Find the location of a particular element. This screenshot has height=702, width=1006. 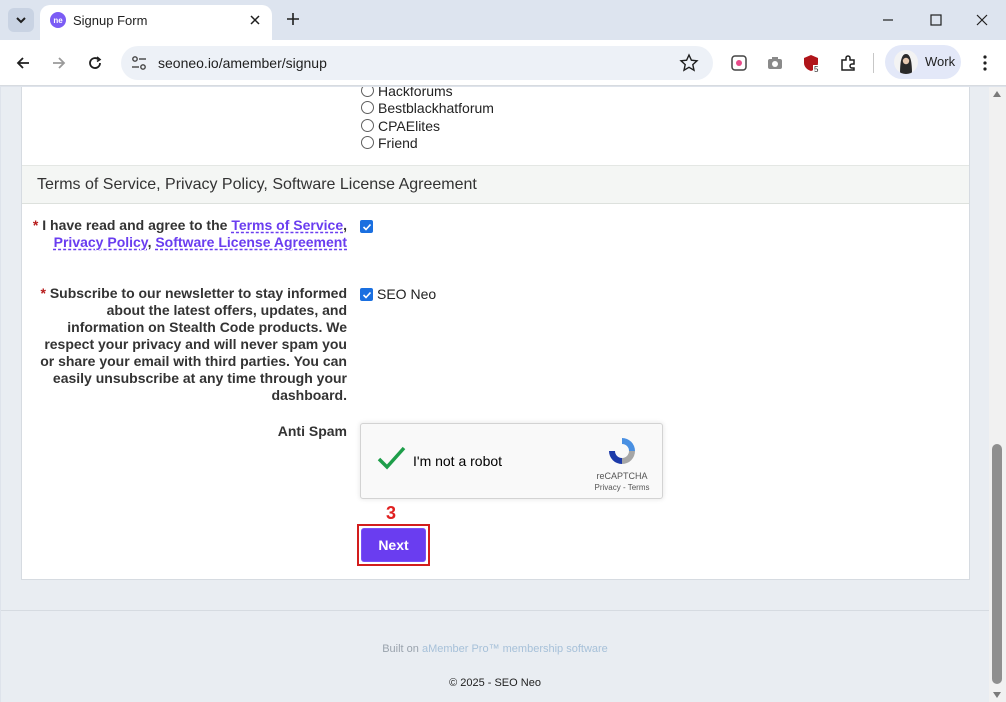

terms-of-service-link: Terms of Service is located at coordinates (287, 225).